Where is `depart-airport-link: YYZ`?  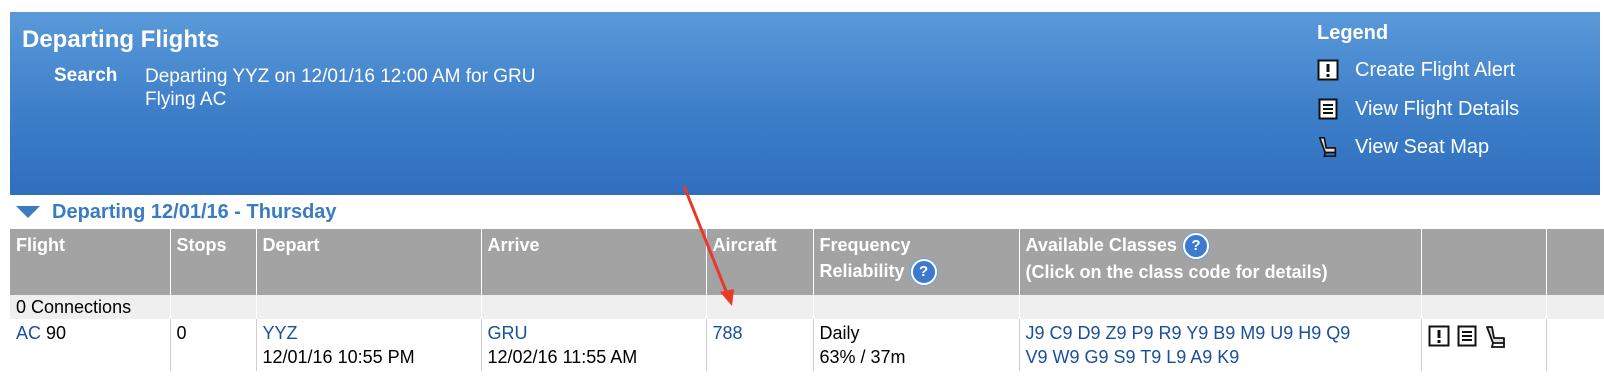
depart-airport-link: YYZ is located at coordinates (369, 333).